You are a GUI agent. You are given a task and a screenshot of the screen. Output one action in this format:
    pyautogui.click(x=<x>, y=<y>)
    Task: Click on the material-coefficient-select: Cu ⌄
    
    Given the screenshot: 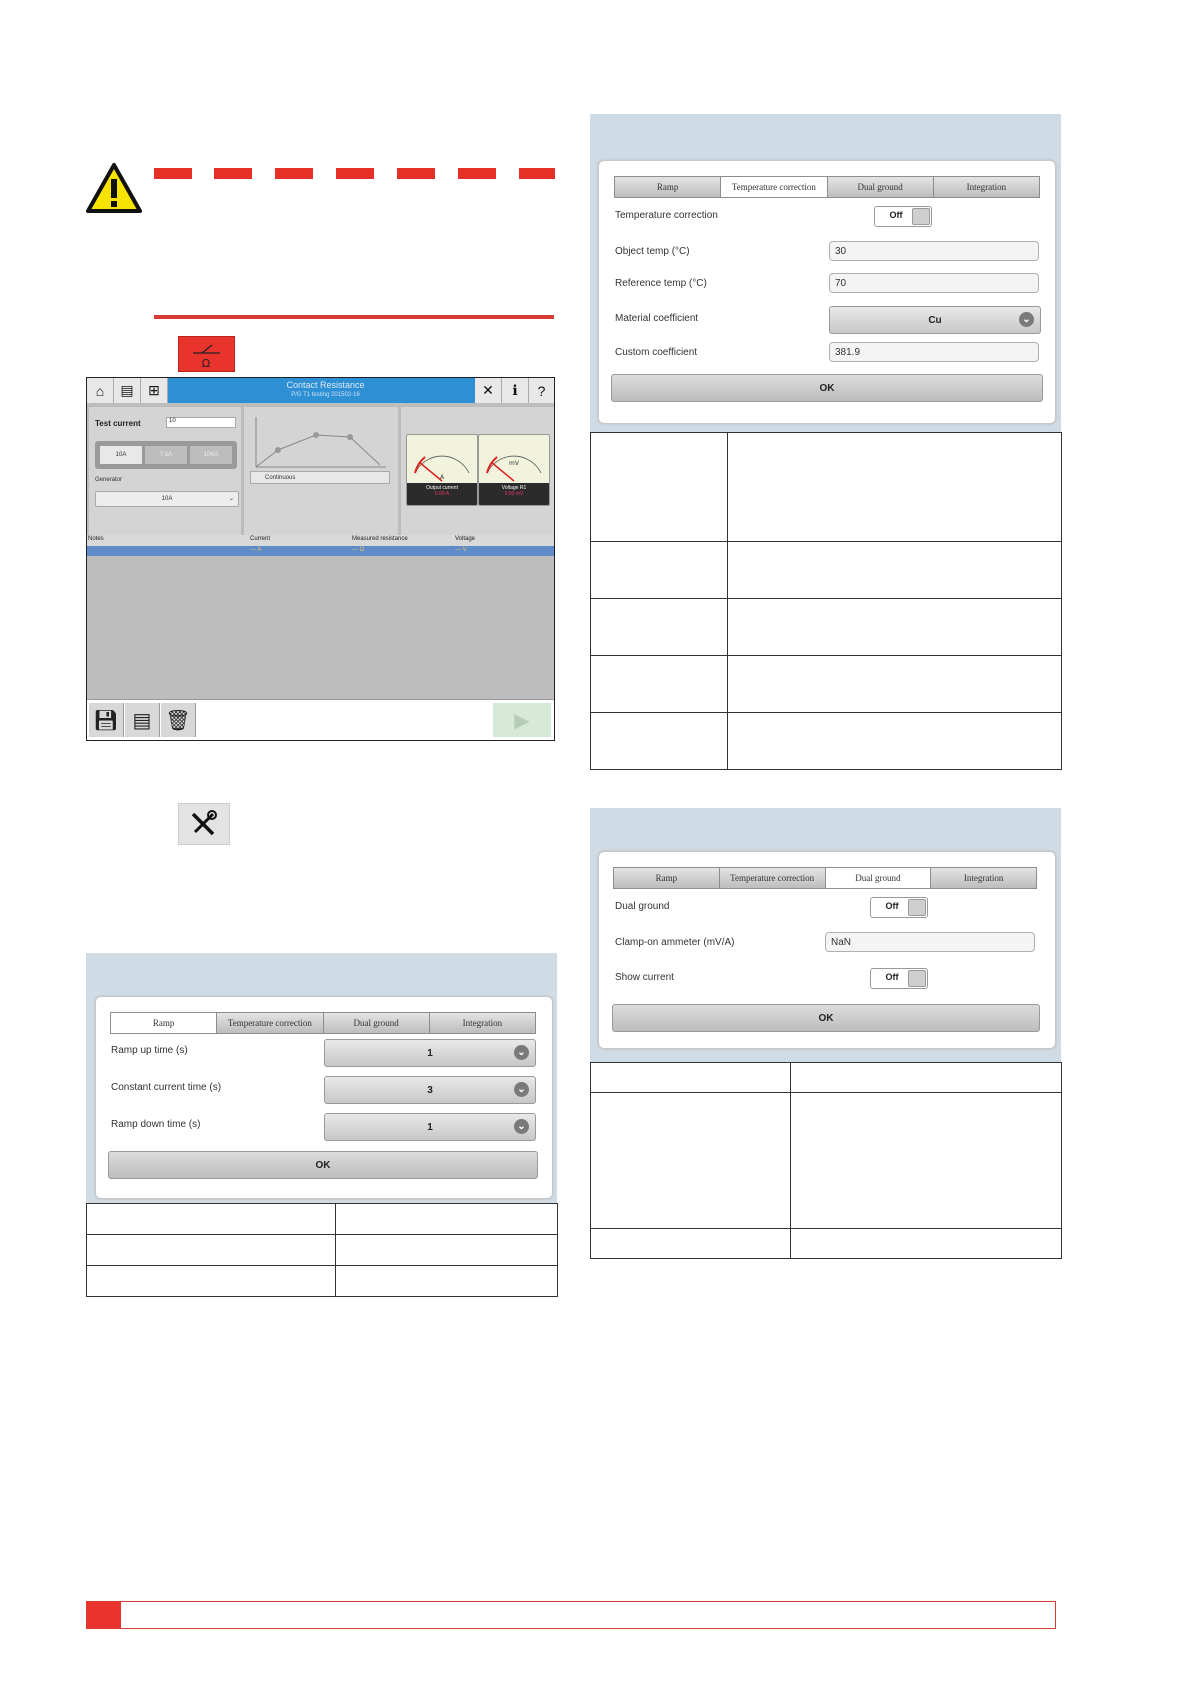 What is the action you would take?
    pyautogui.click(x=935, y=320)
    